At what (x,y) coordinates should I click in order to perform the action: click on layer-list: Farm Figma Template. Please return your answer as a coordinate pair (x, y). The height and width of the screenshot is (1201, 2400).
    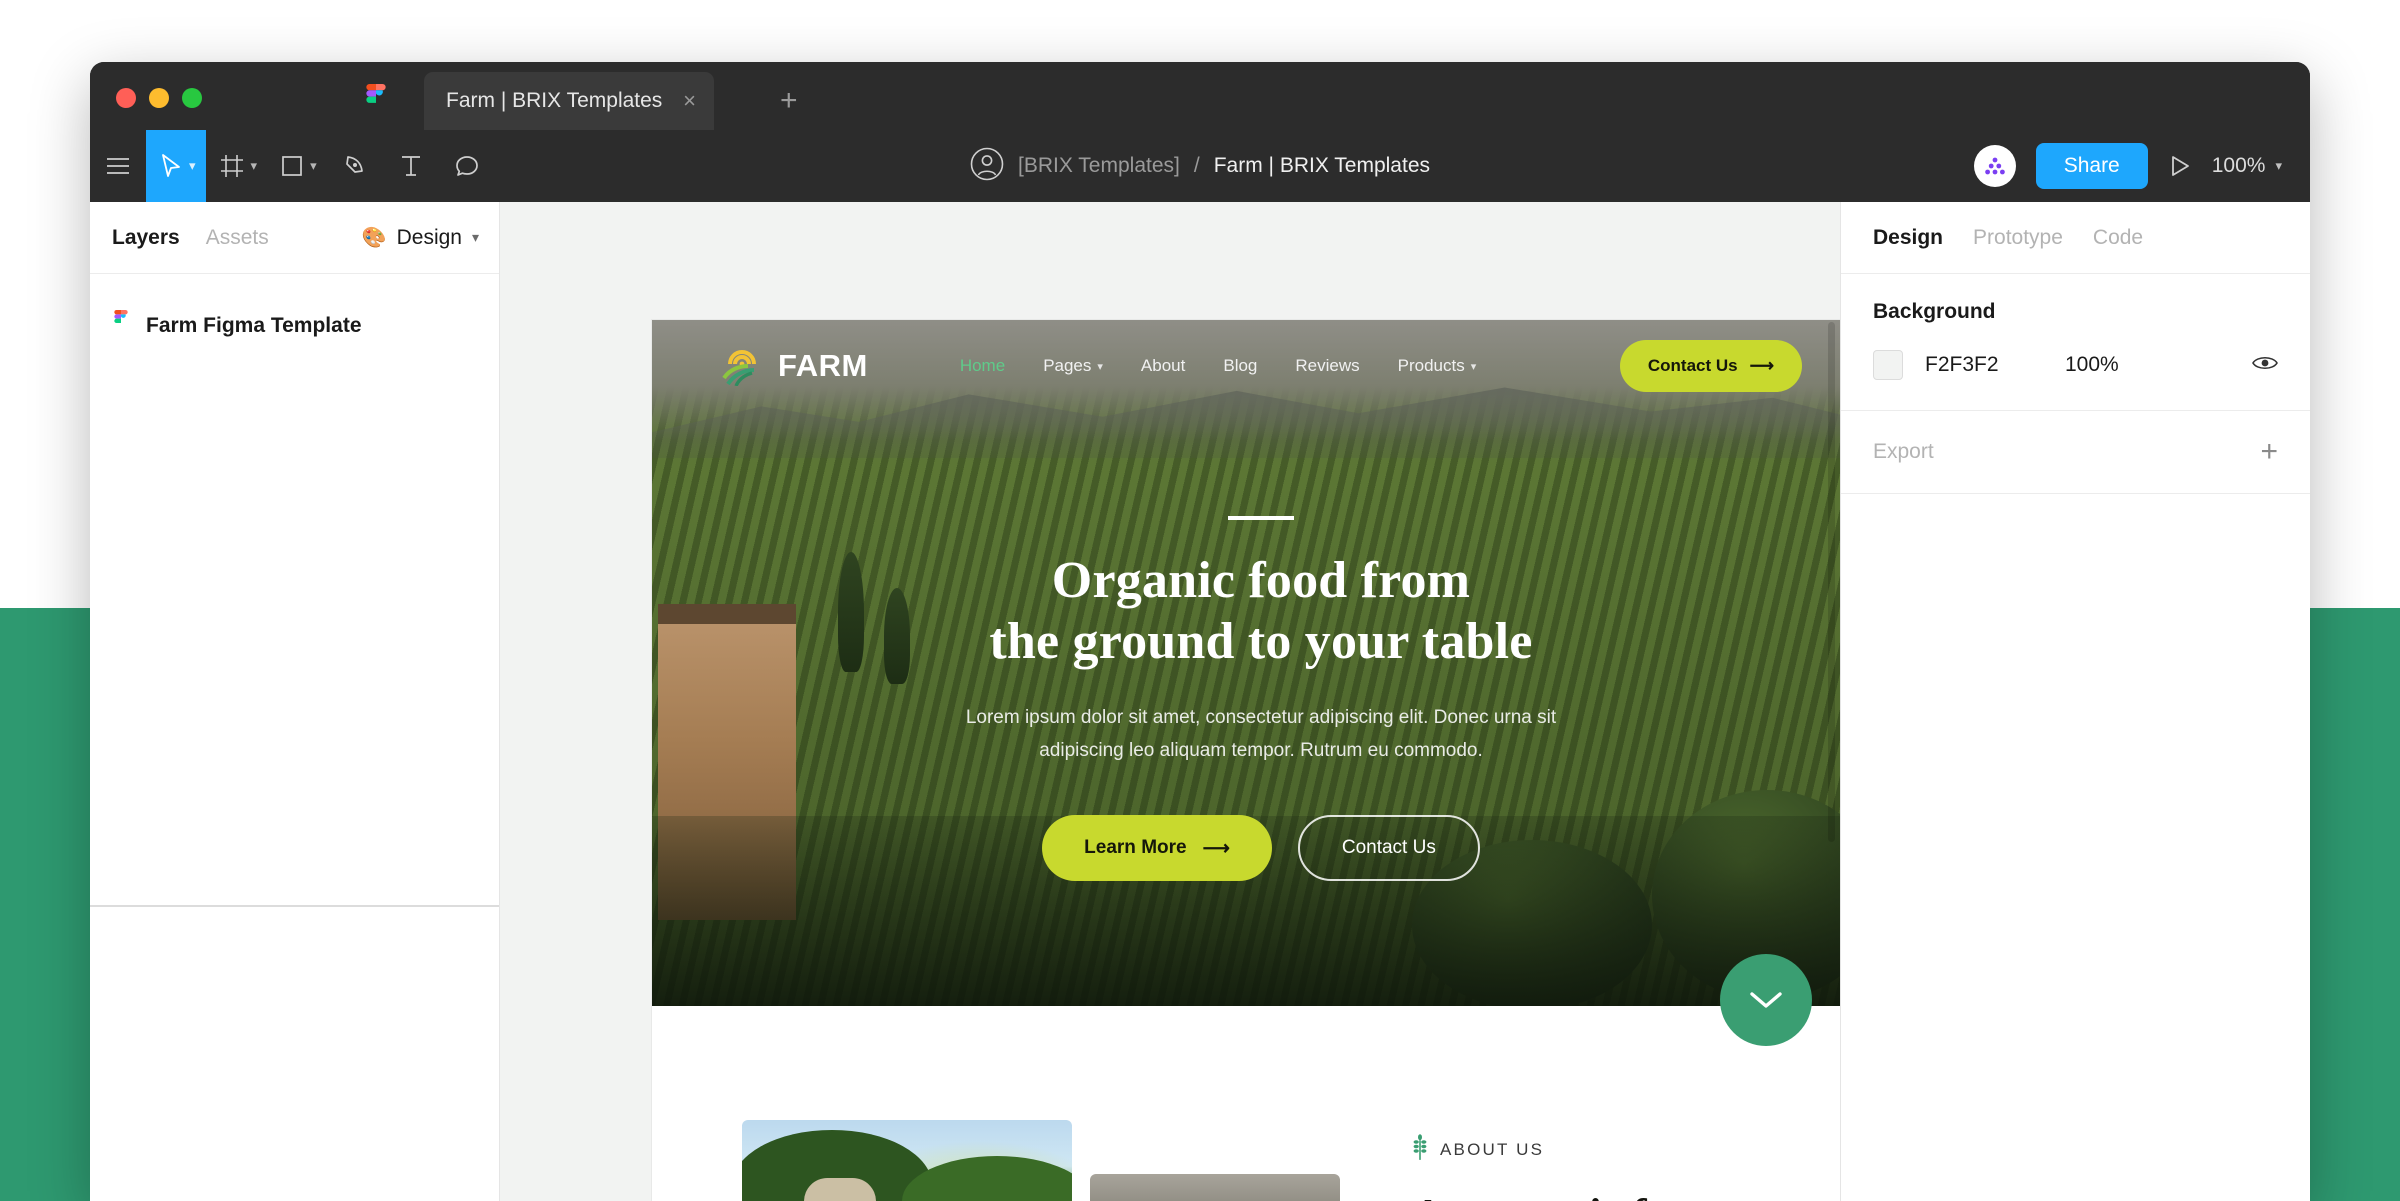
    Looking at the image, I should click on (294, 311).